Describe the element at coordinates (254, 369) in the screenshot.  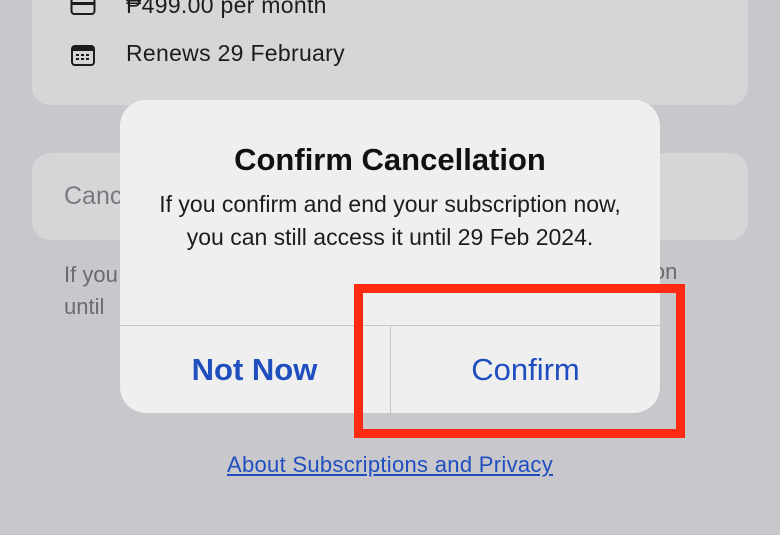
I see `not-now-button: Not Now` at that location.